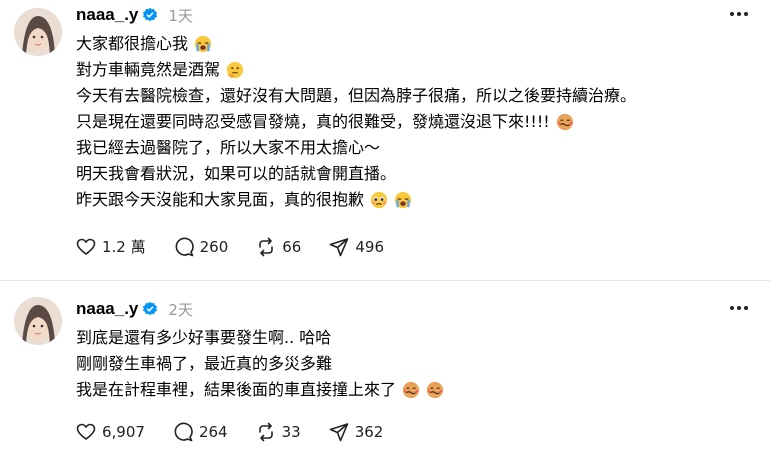 The image size is (770, 457). Describe the element at coordinates (235, 70) in the screenshot. I see `thinking-face-icon` at that location.